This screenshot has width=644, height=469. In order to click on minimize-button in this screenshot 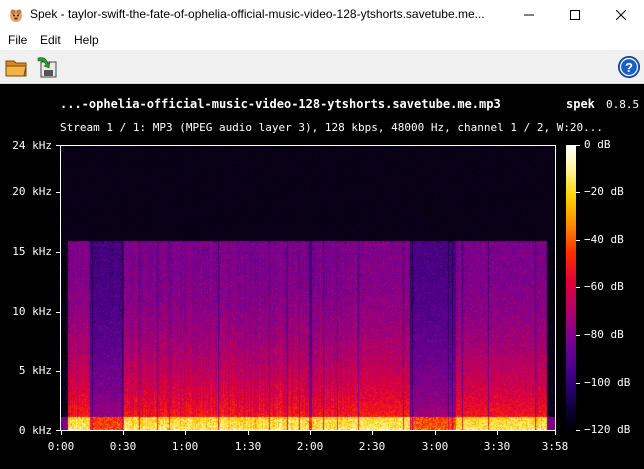, I will do `click(529, 15)`.